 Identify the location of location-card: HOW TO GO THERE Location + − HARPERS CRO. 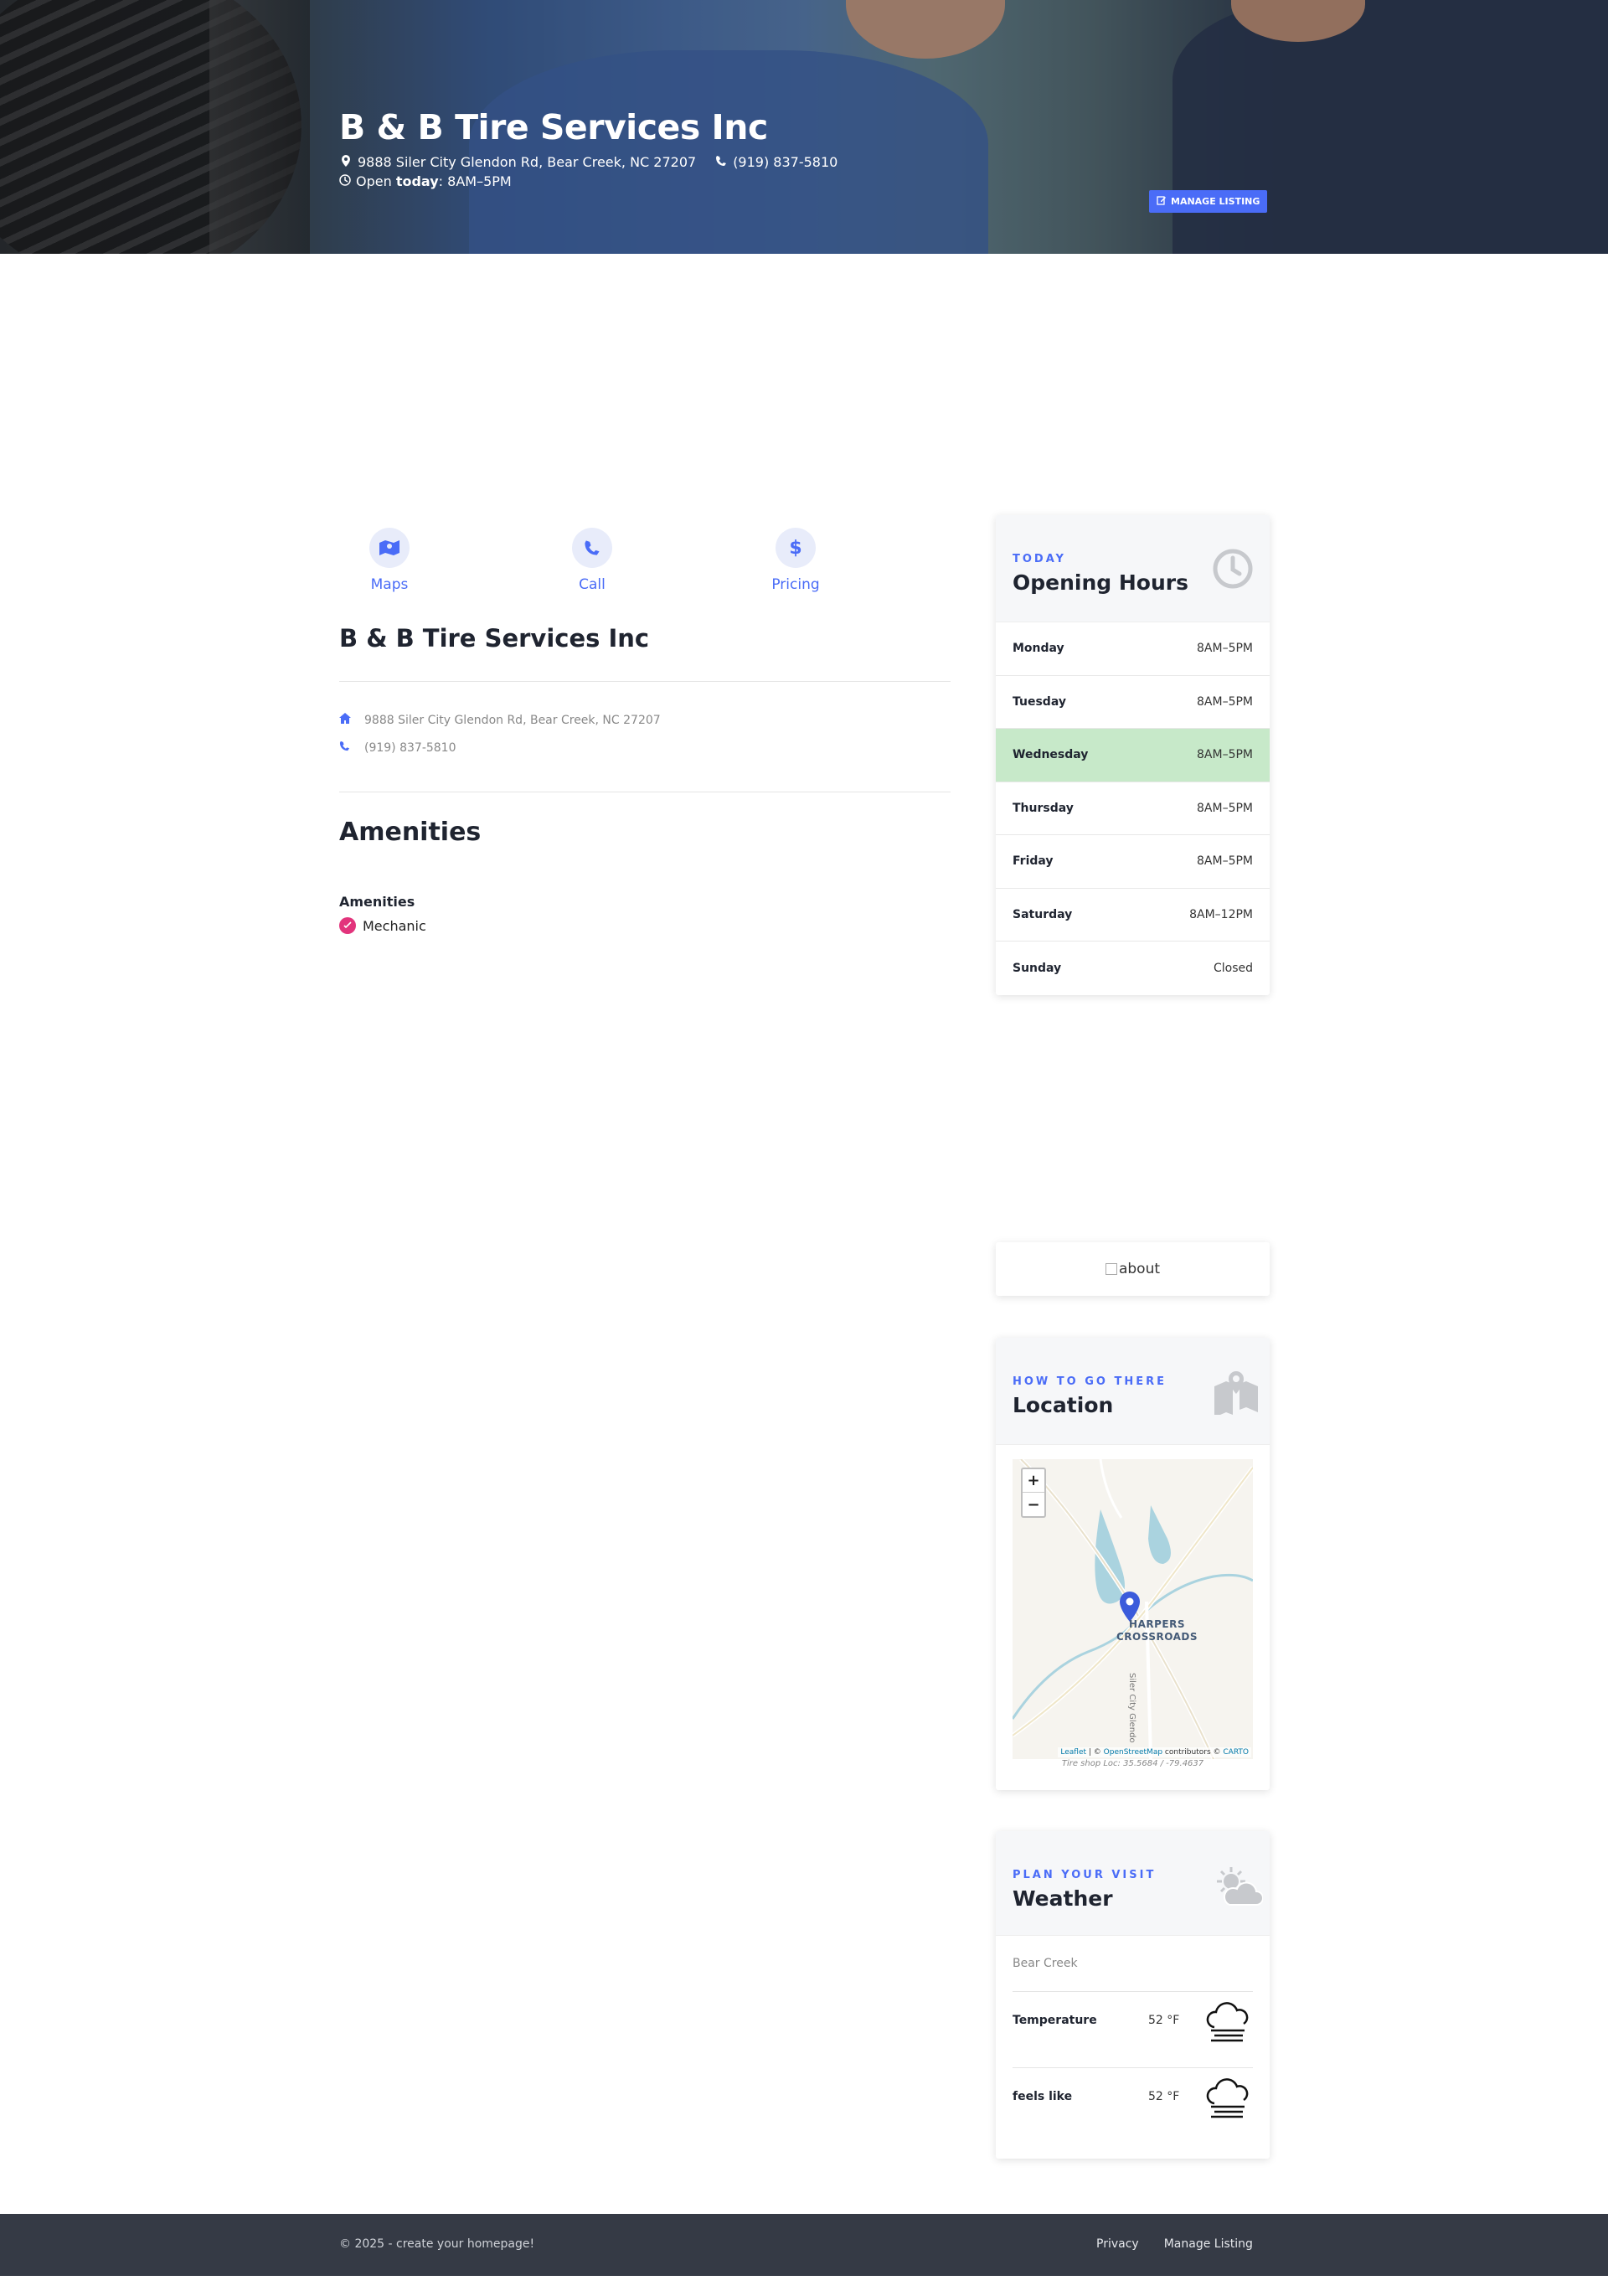
(1133, 1564).